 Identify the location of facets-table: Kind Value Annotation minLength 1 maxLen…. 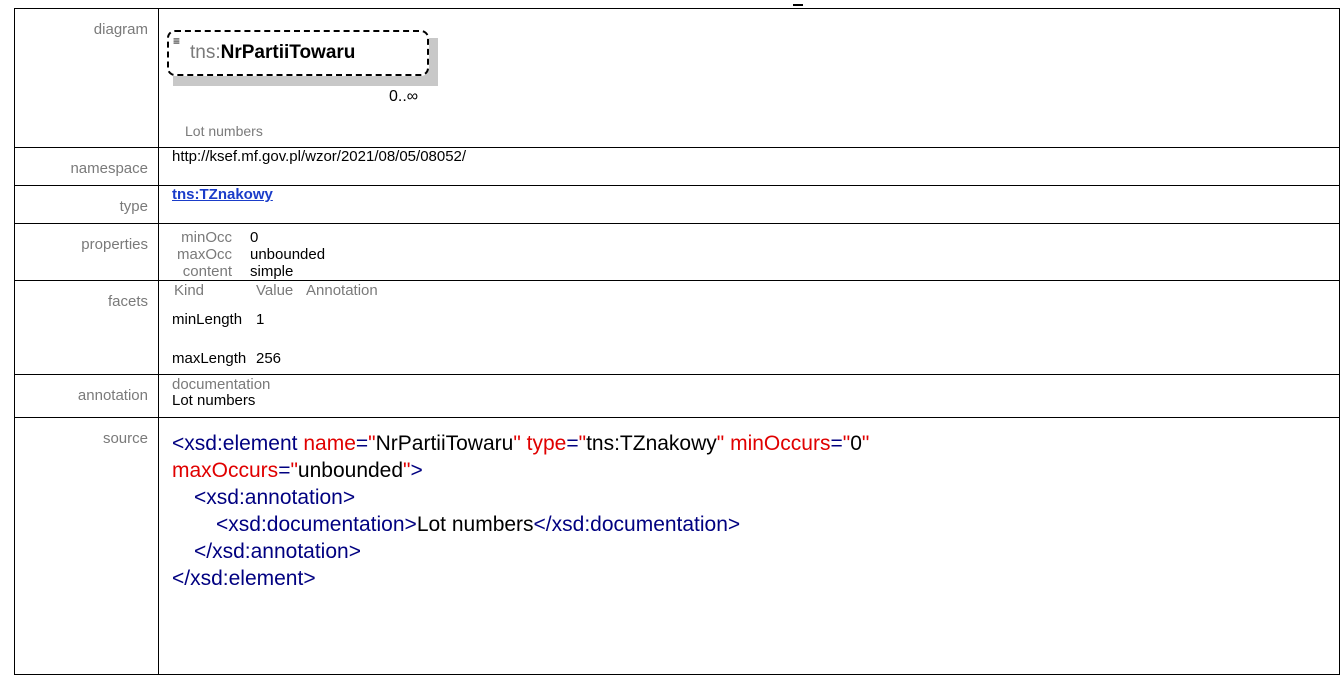
(755, 324).